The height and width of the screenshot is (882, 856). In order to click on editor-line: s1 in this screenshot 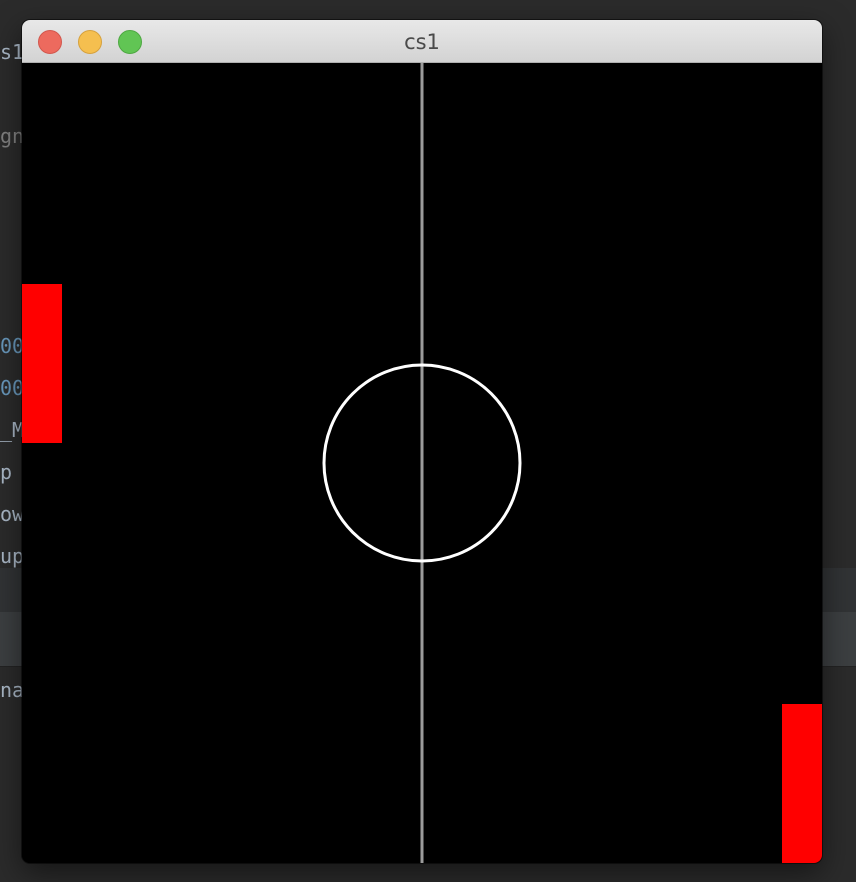, I will do `click(12, 52)`.